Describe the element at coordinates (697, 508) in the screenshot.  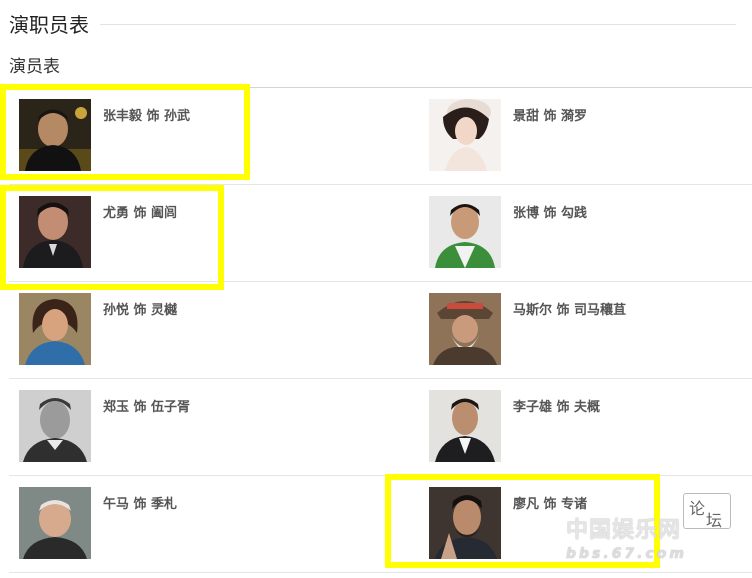
I see `forum-char: 论` at that location.